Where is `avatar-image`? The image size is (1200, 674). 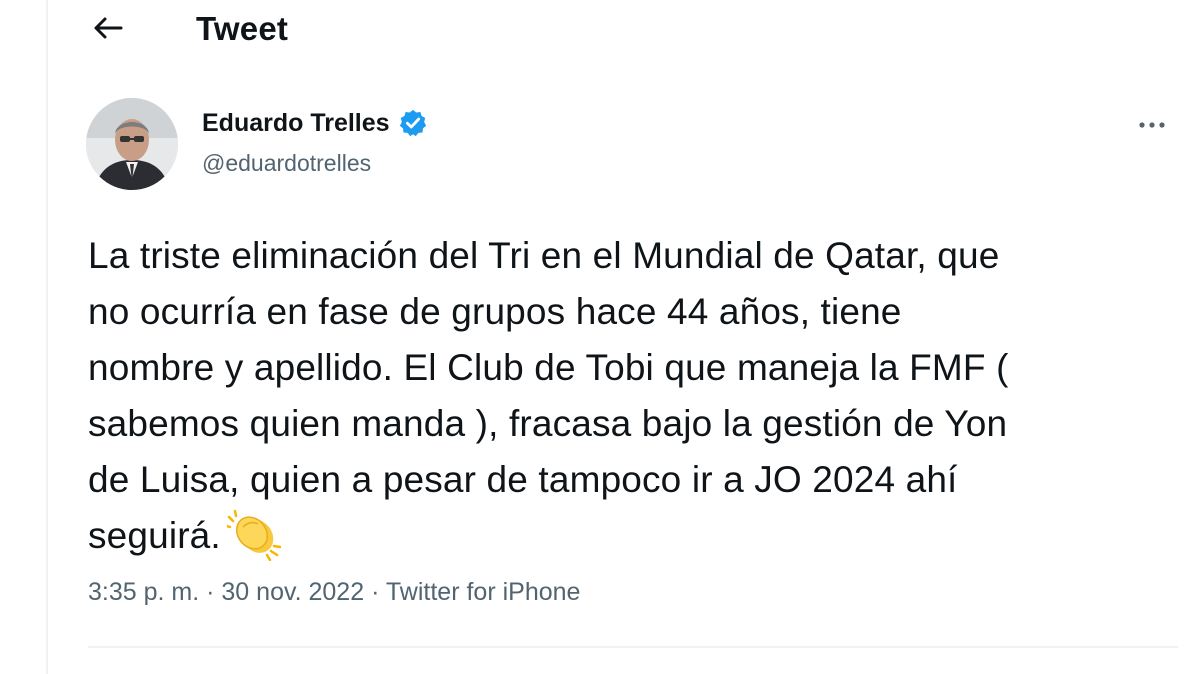
avatar-image is located at coordinates (132, 144).